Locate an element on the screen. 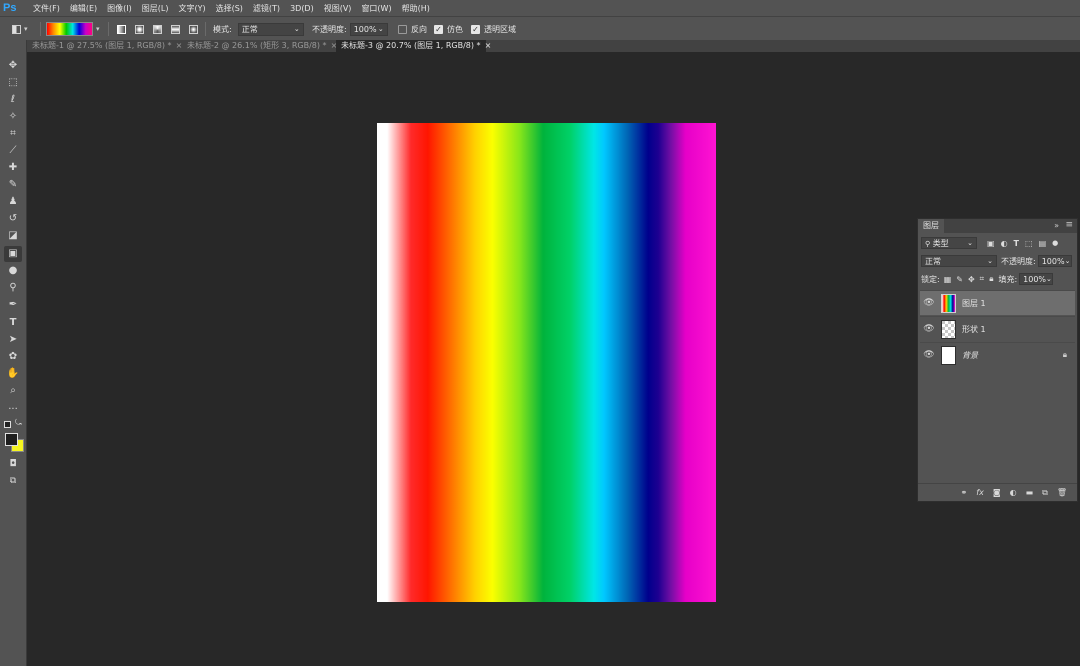 This screenshot has height=666, width=1080. brush-tool: ✎ is located at coordinates (13, 185).